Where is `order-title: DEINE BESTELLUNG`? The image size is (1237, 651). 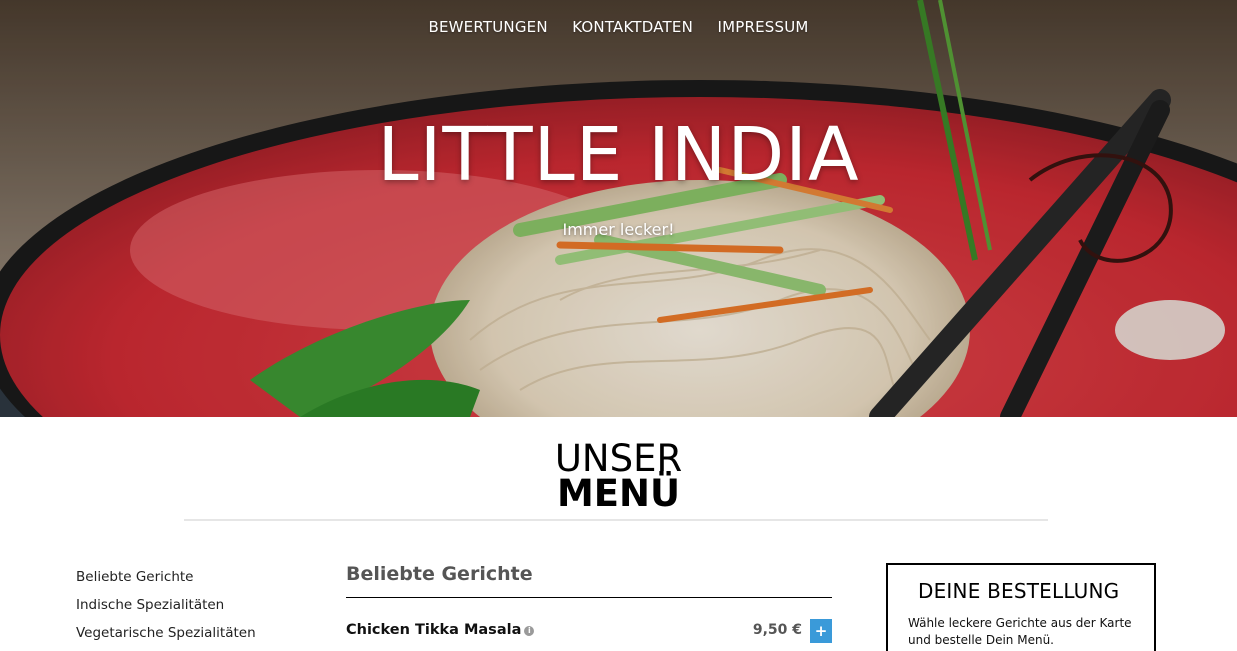
order-title: DEINE BESTELLUNG is located at coordinates (1019, 591).